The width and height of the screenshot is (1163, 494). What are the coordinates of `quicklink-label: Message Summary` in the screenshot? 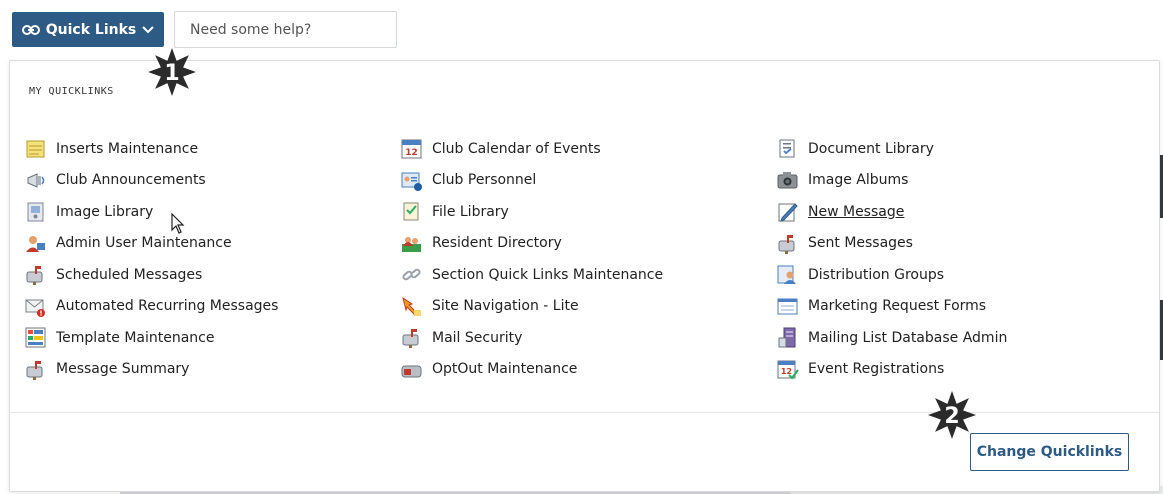 It's located at (123, 369).